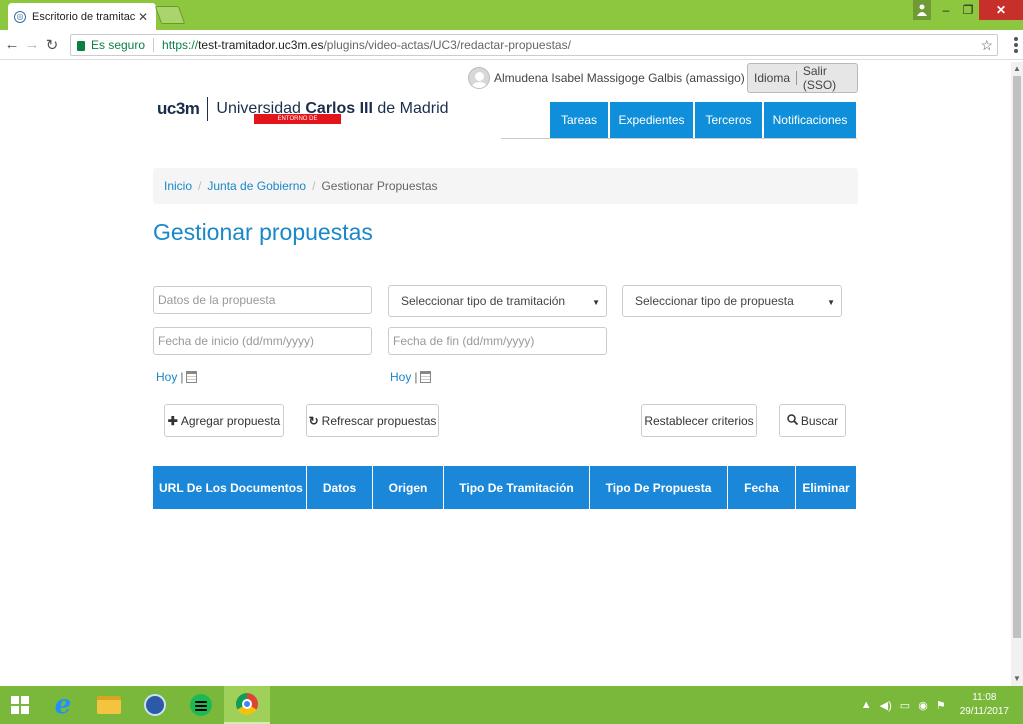  I want to click on volume-icon: ◀), so click(886, 705).